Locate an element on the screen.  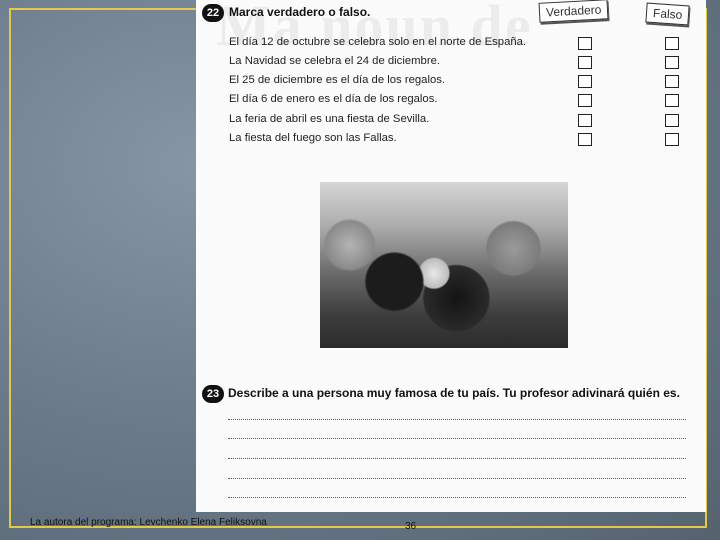
exercise-22-title: Marca verdadero o falso. is located at coordinates (300, 12).